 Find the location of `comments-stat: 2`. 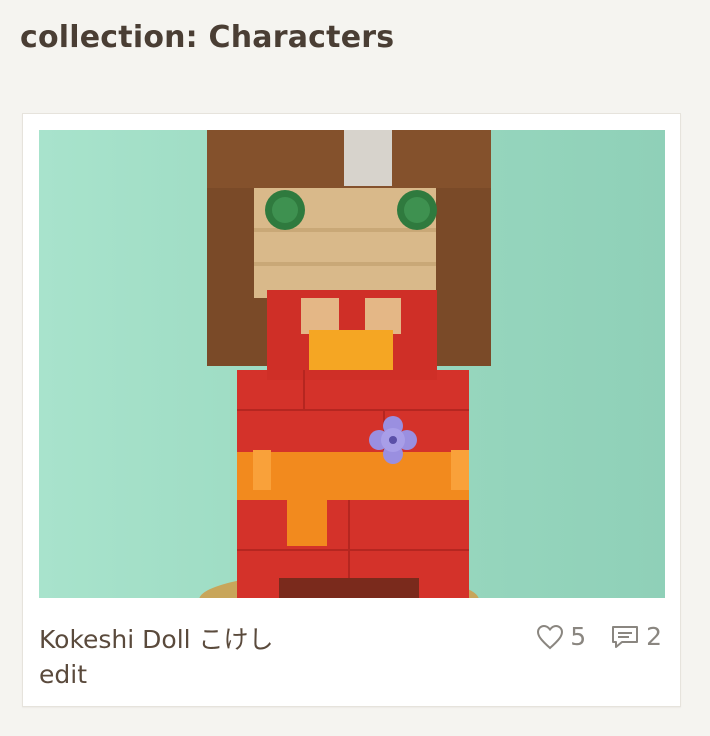

comments-stat: 2 is located at coordinates (636, 636).